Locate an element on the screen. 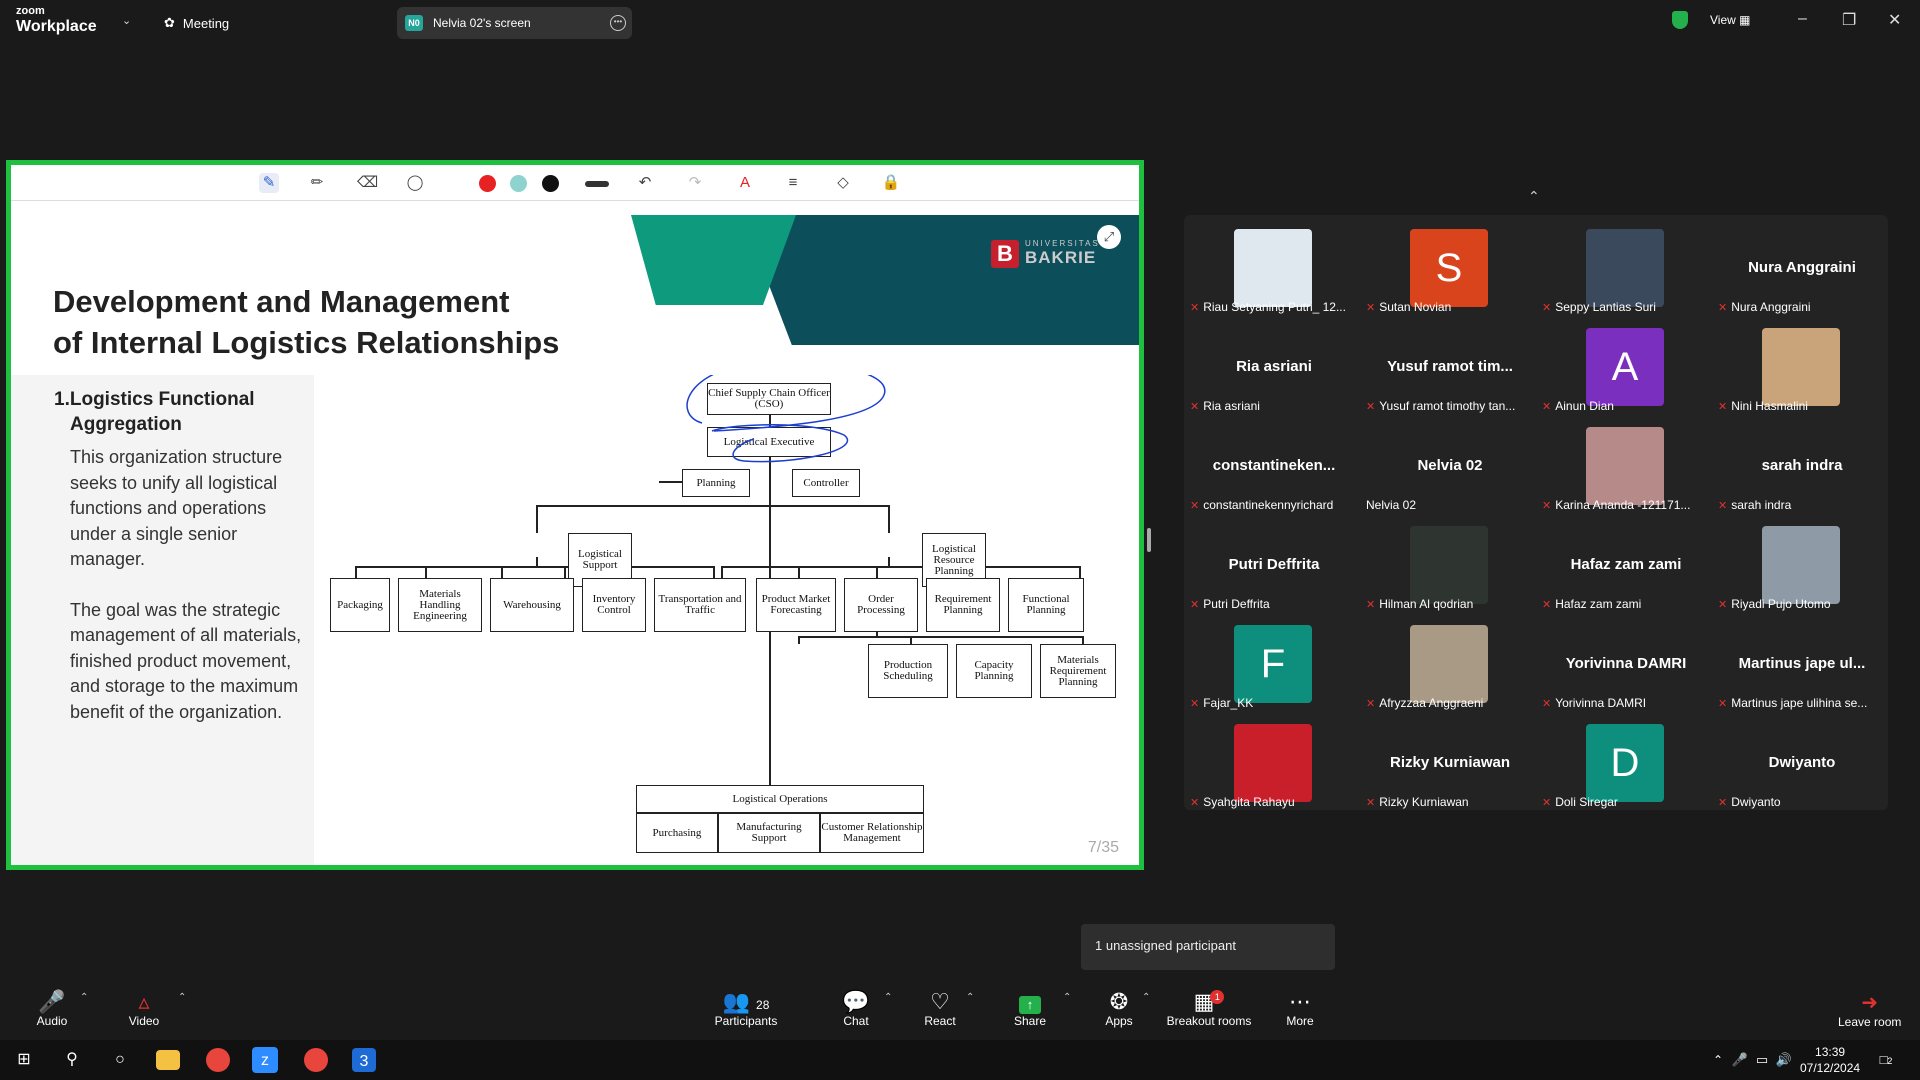 This screenshot has width=1920, height=1080. chat-caret-icon: ⌃ is located at coordinates (888, 997).